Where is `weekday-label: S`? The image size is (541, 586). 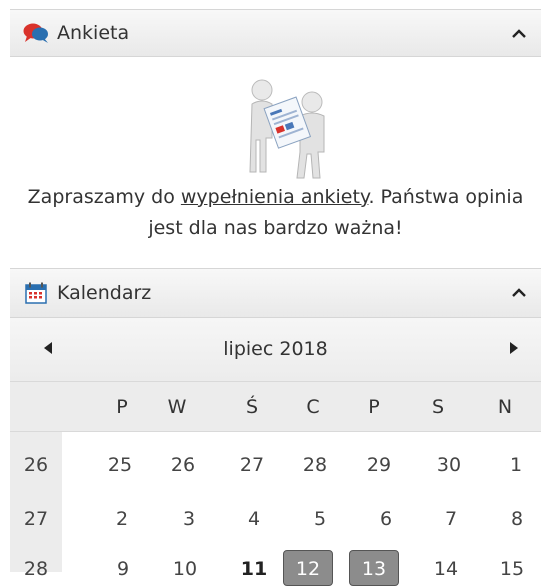
weekday-label: S is located at coordinates (438, 407).